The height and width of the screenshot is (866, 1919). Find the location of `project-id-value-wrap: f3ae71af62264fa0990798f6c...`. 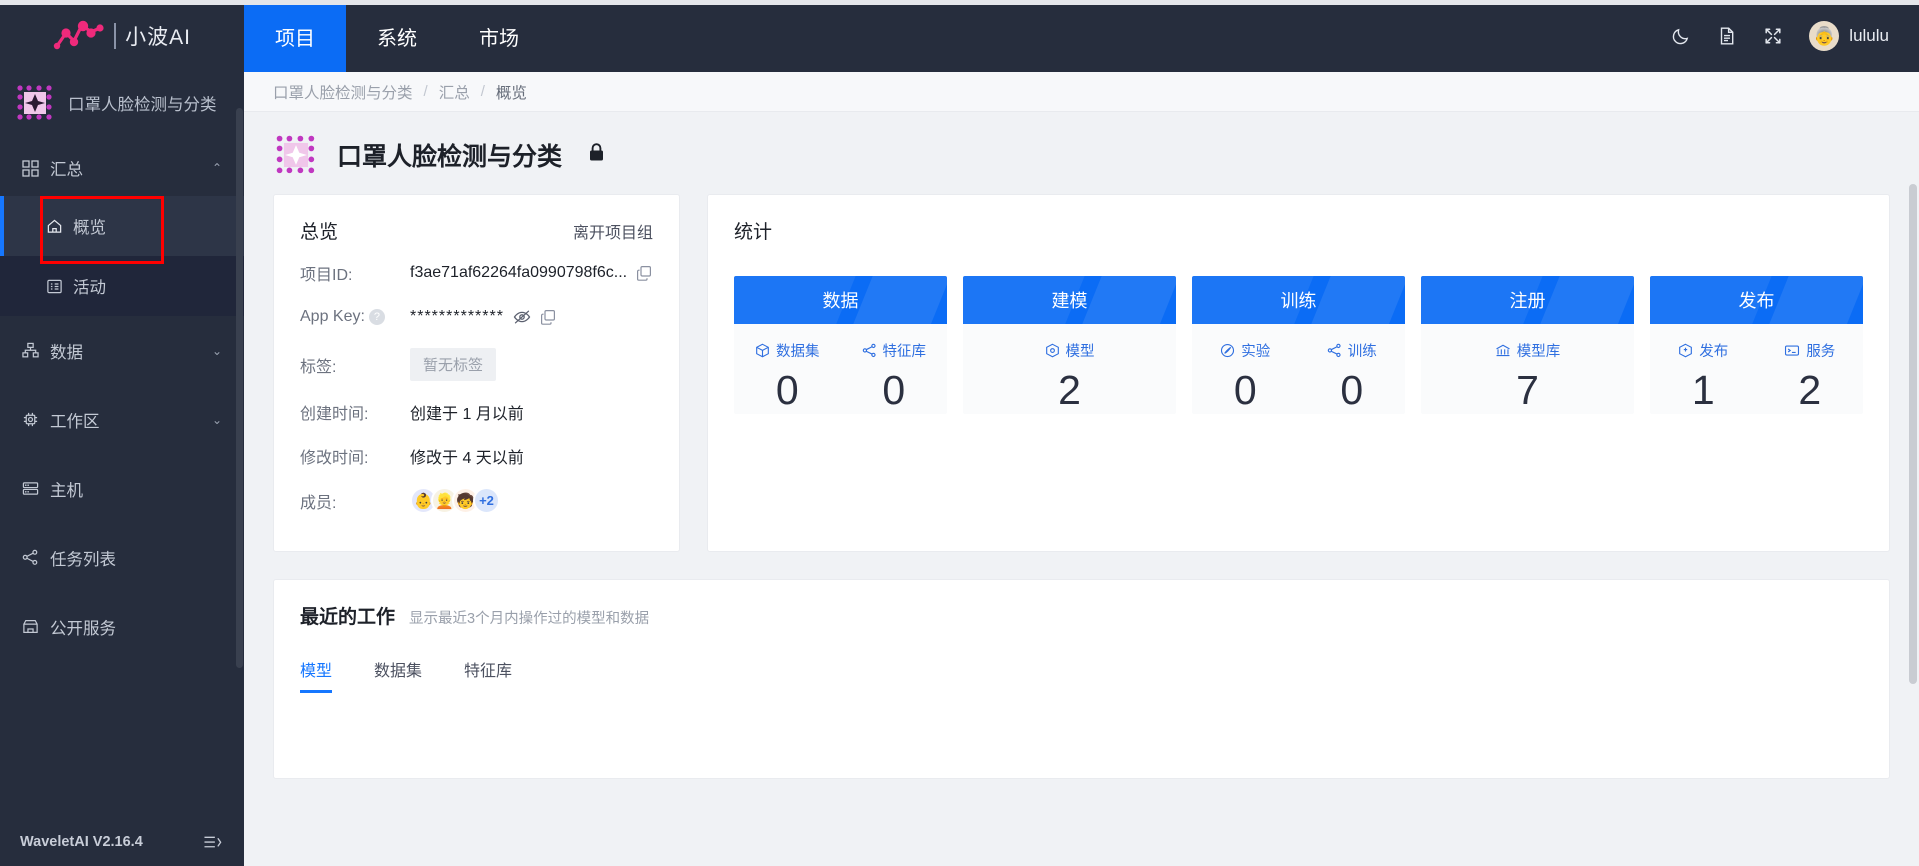

project-id-value-wrap: f3ae71af62264fa0990798f6c... is located at coordinates (531, 273).